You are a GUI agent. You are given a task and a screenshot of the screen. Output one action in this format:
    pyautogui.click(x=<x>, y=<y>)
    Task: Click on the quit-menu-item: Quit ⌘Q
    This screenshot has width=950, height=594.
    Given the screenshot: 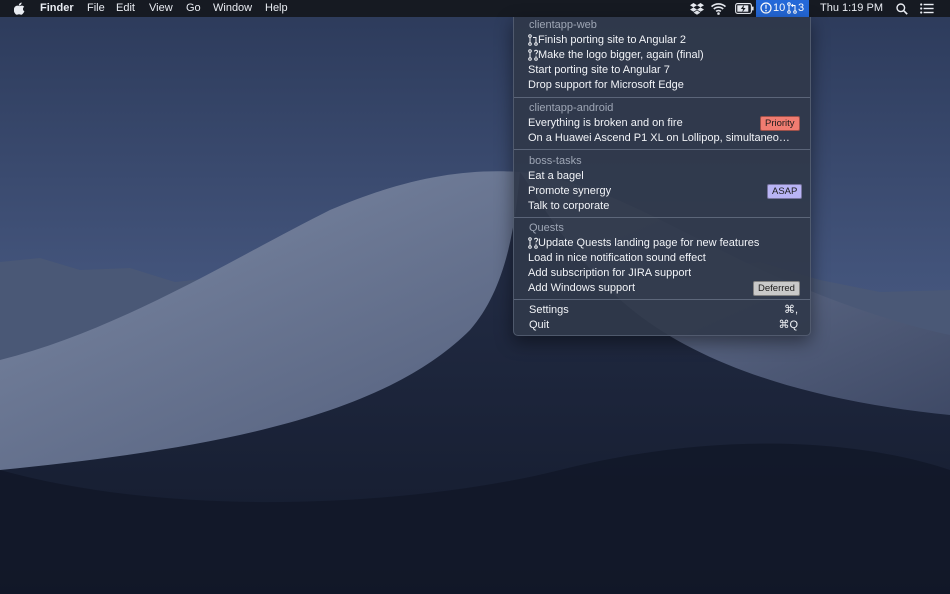 What is the action you would take?
    pyautogui.click(x=666, y=325)
    